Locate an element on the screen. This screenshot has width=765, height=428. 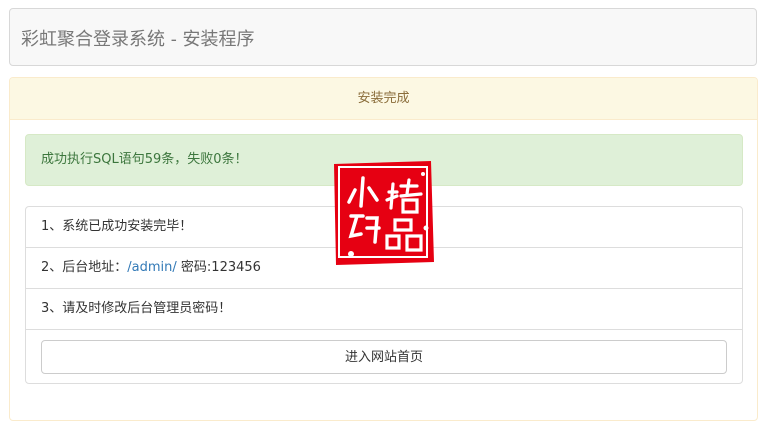
button-row: 进入网站首页 is located at coordinates (384, 357).